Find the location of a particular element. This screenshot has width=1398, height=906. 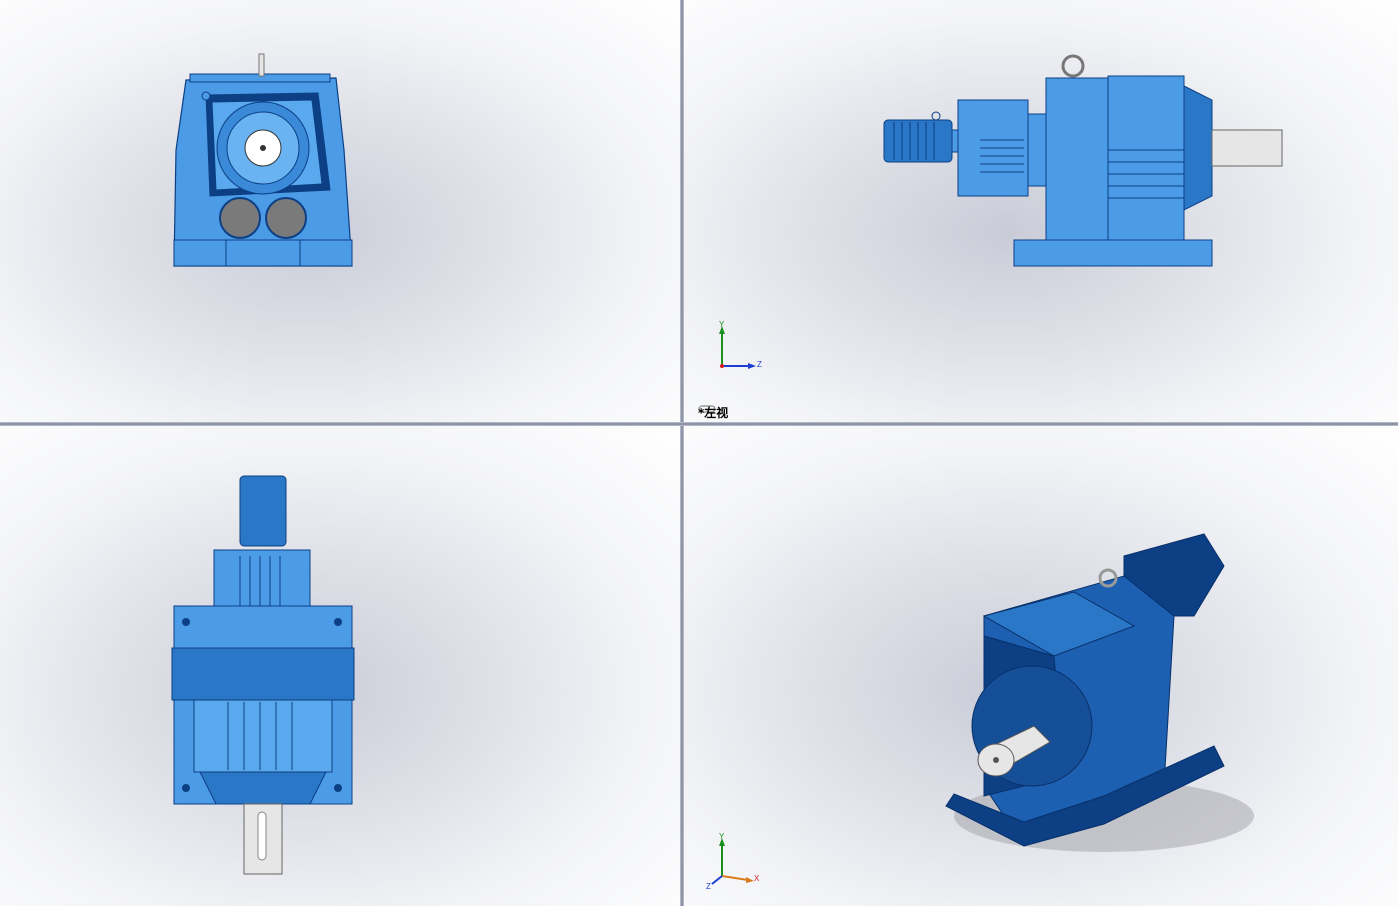

vertical-splitter is located at coordinates (682, 453).